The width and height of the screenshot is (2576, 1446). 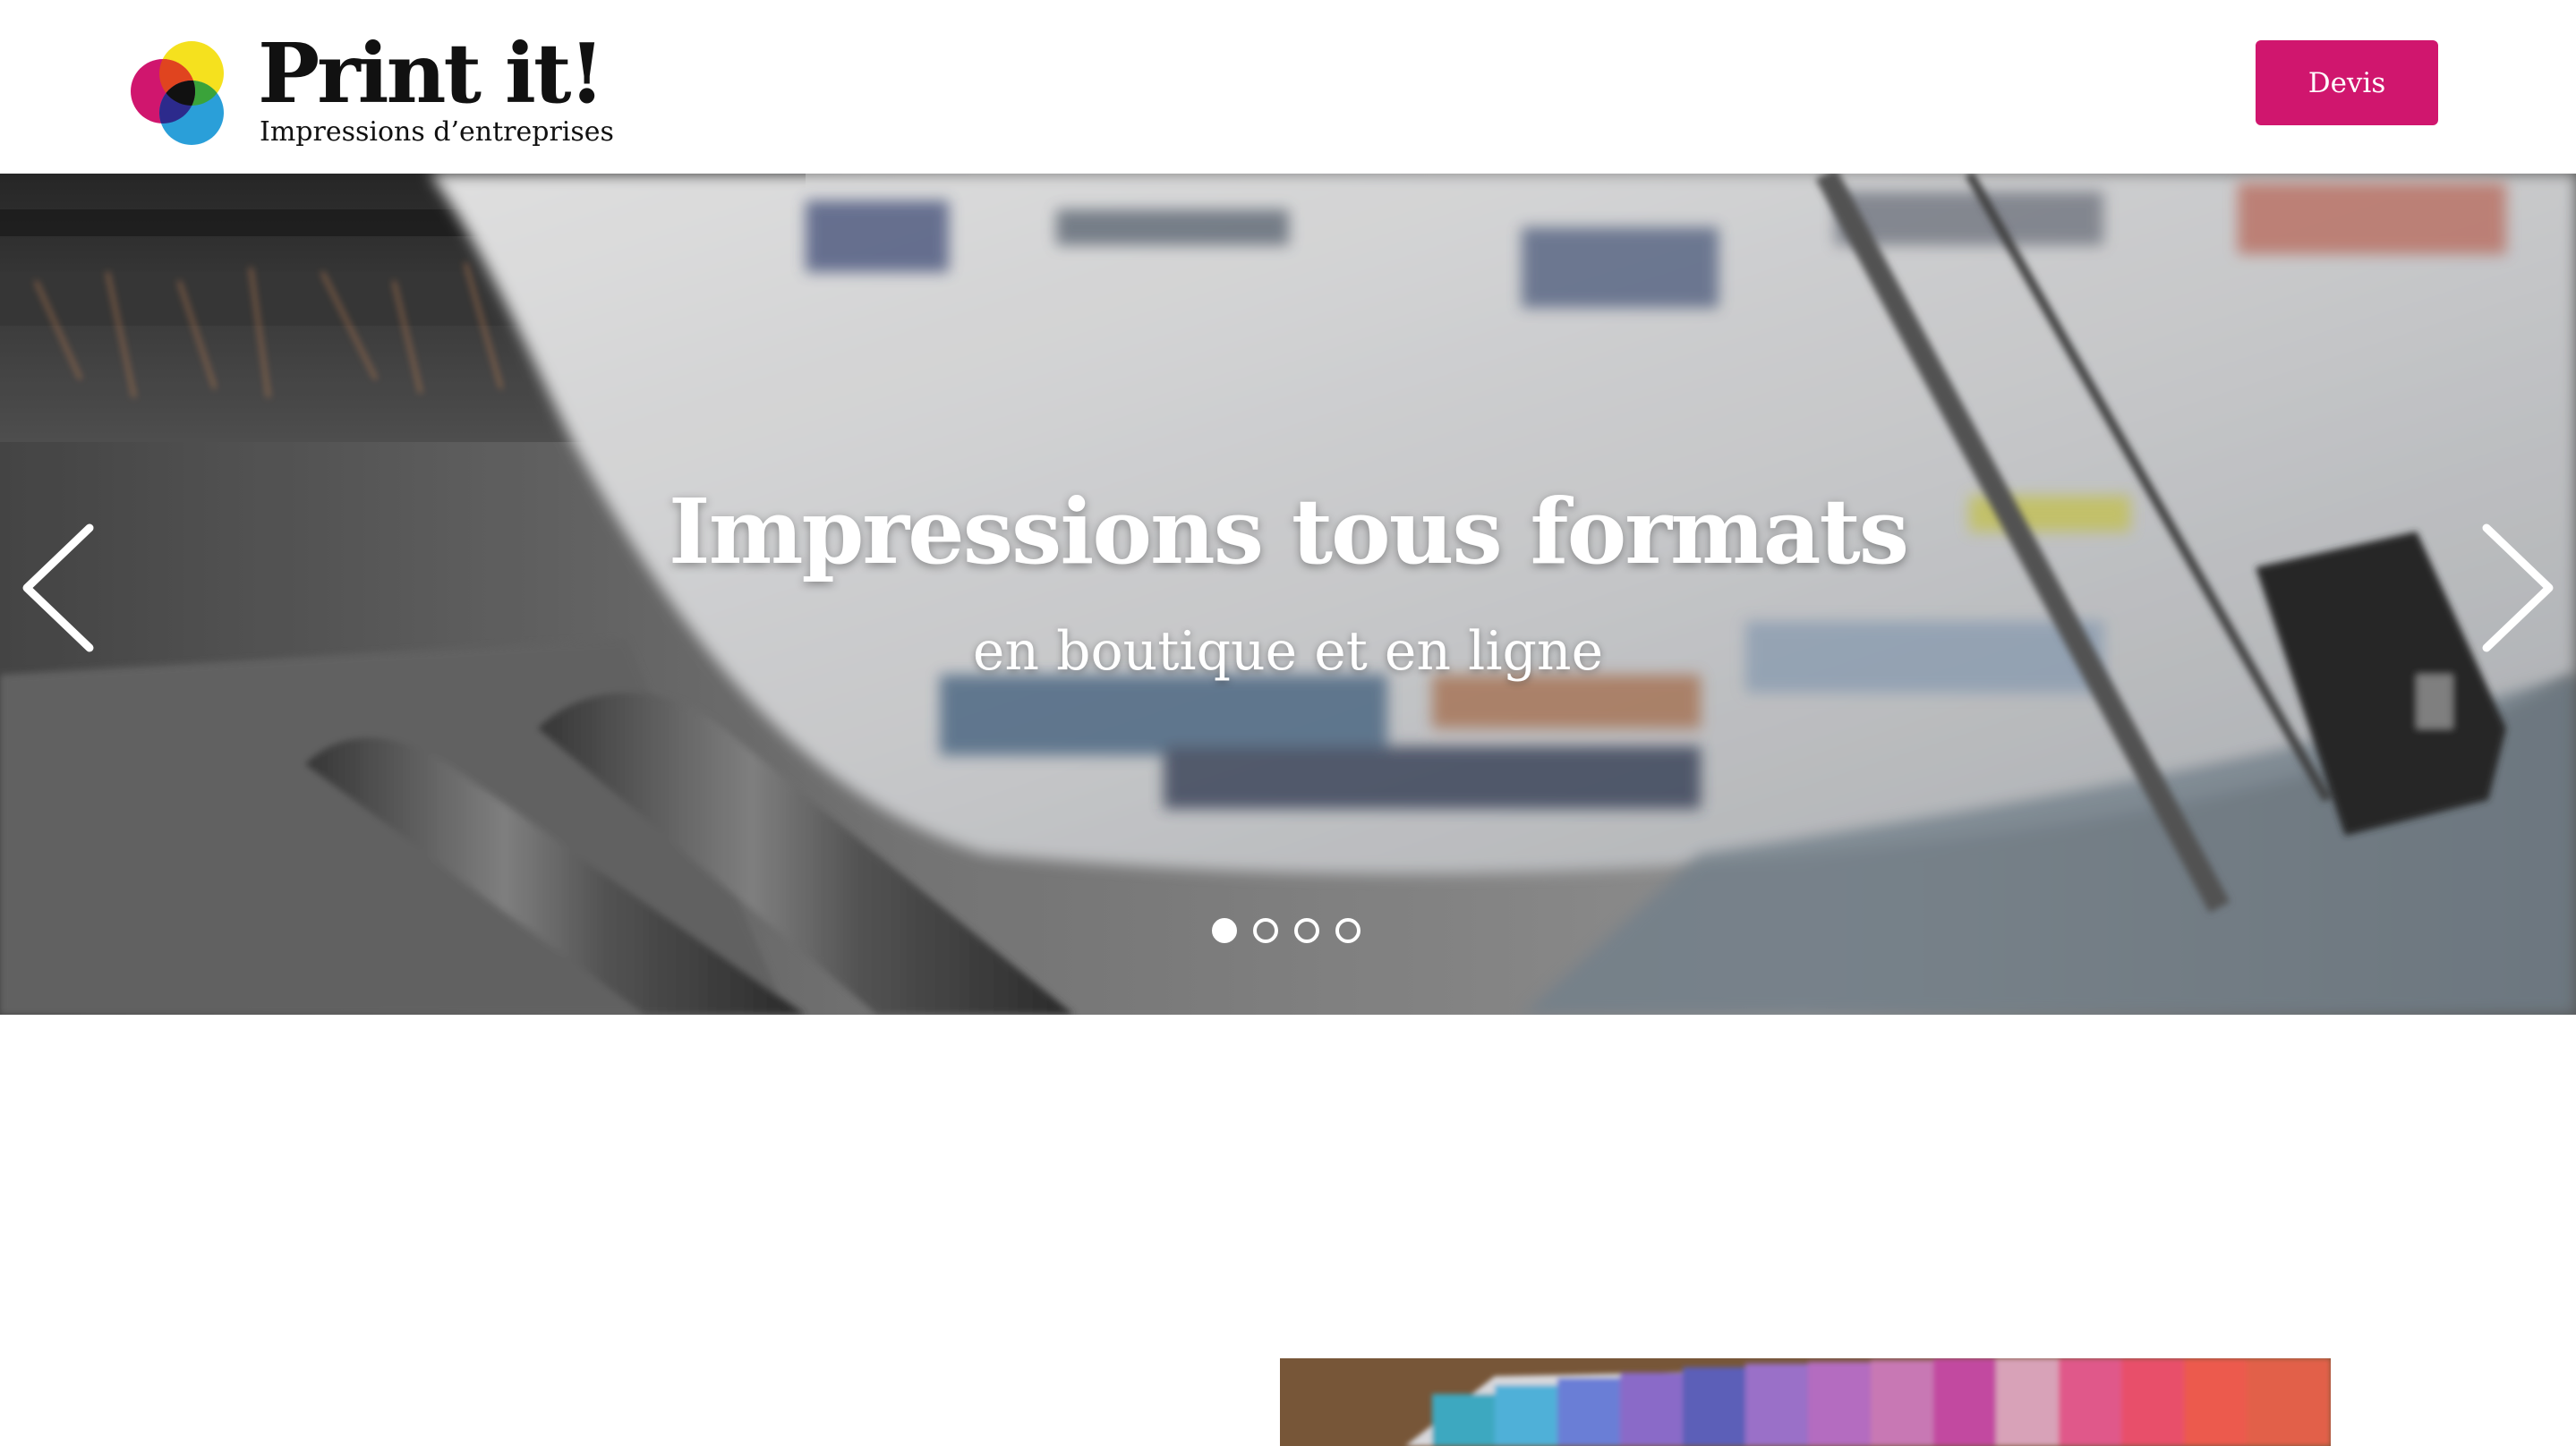 What do you see at coordinates (1288, 532) in the screenshot?
I see `hero-title: Impressions tous formats` at bounding box center [1288, 532].